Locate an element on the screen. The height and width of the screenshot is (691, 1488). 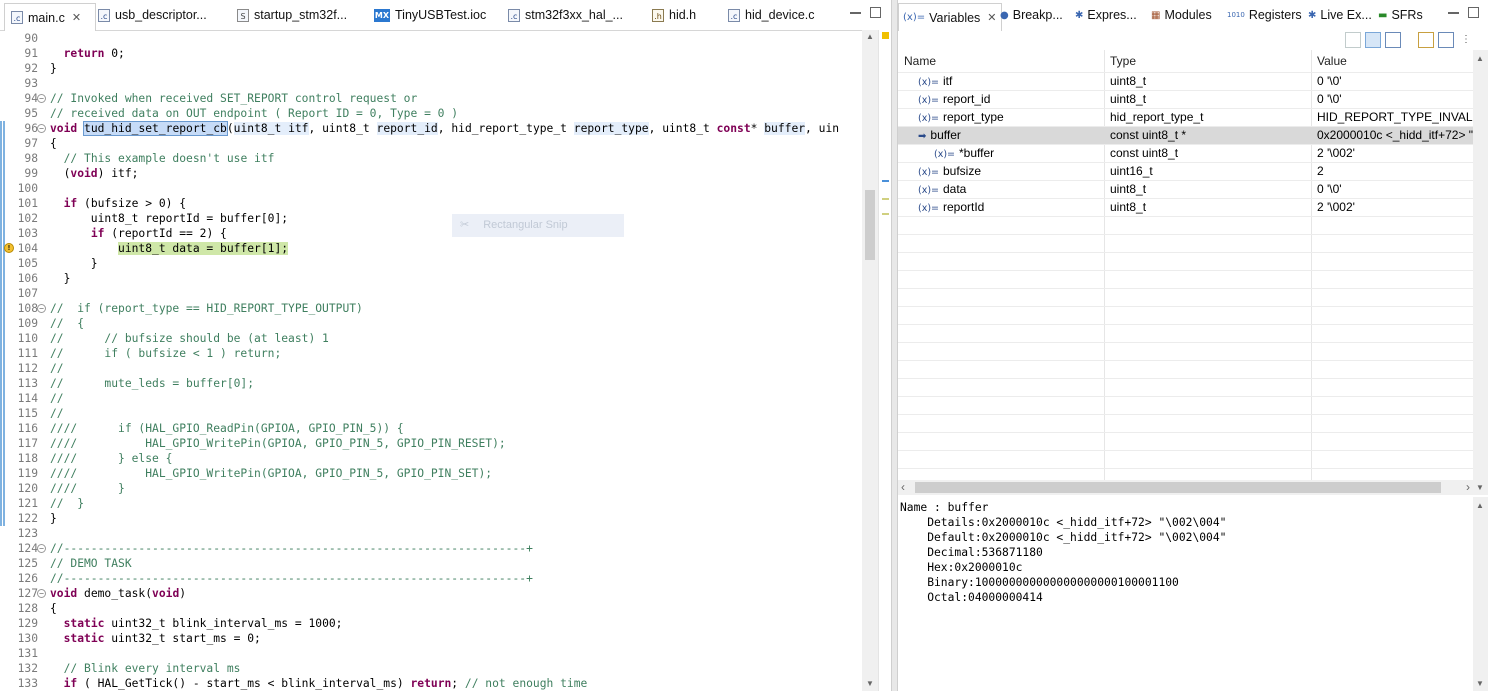
code-line: 104! uint8_t data = buffer[1]; is located at coordinates (431, 248).